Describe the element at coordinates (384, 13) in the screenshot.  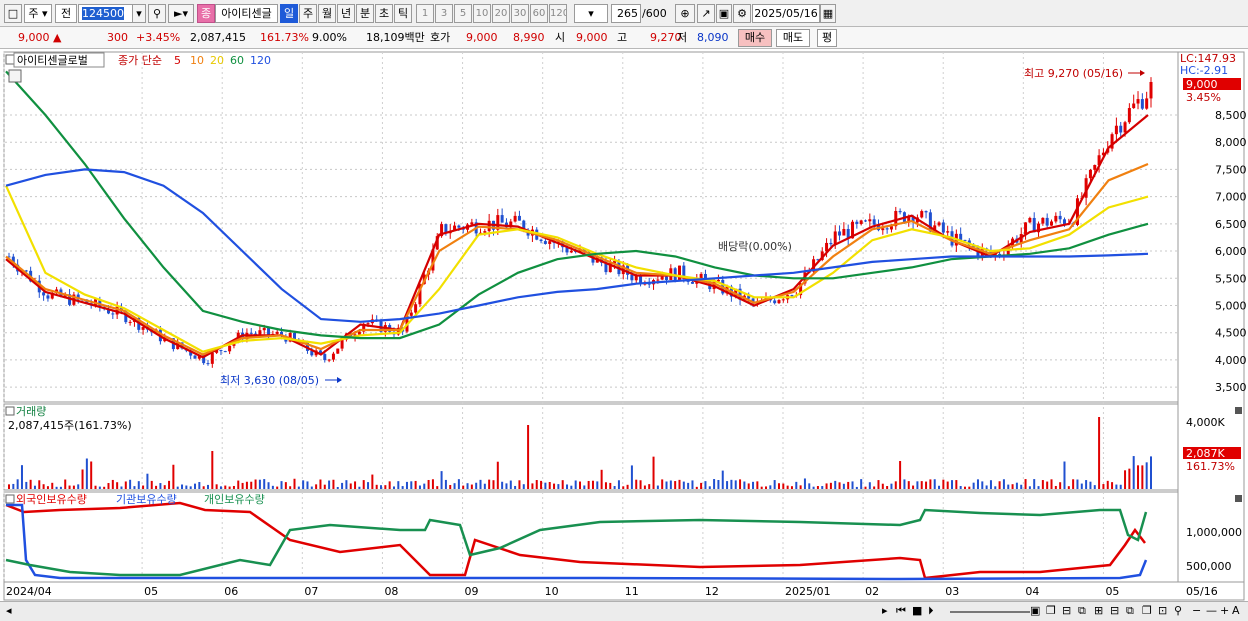
I see `period-tab-5: 초` at that location.